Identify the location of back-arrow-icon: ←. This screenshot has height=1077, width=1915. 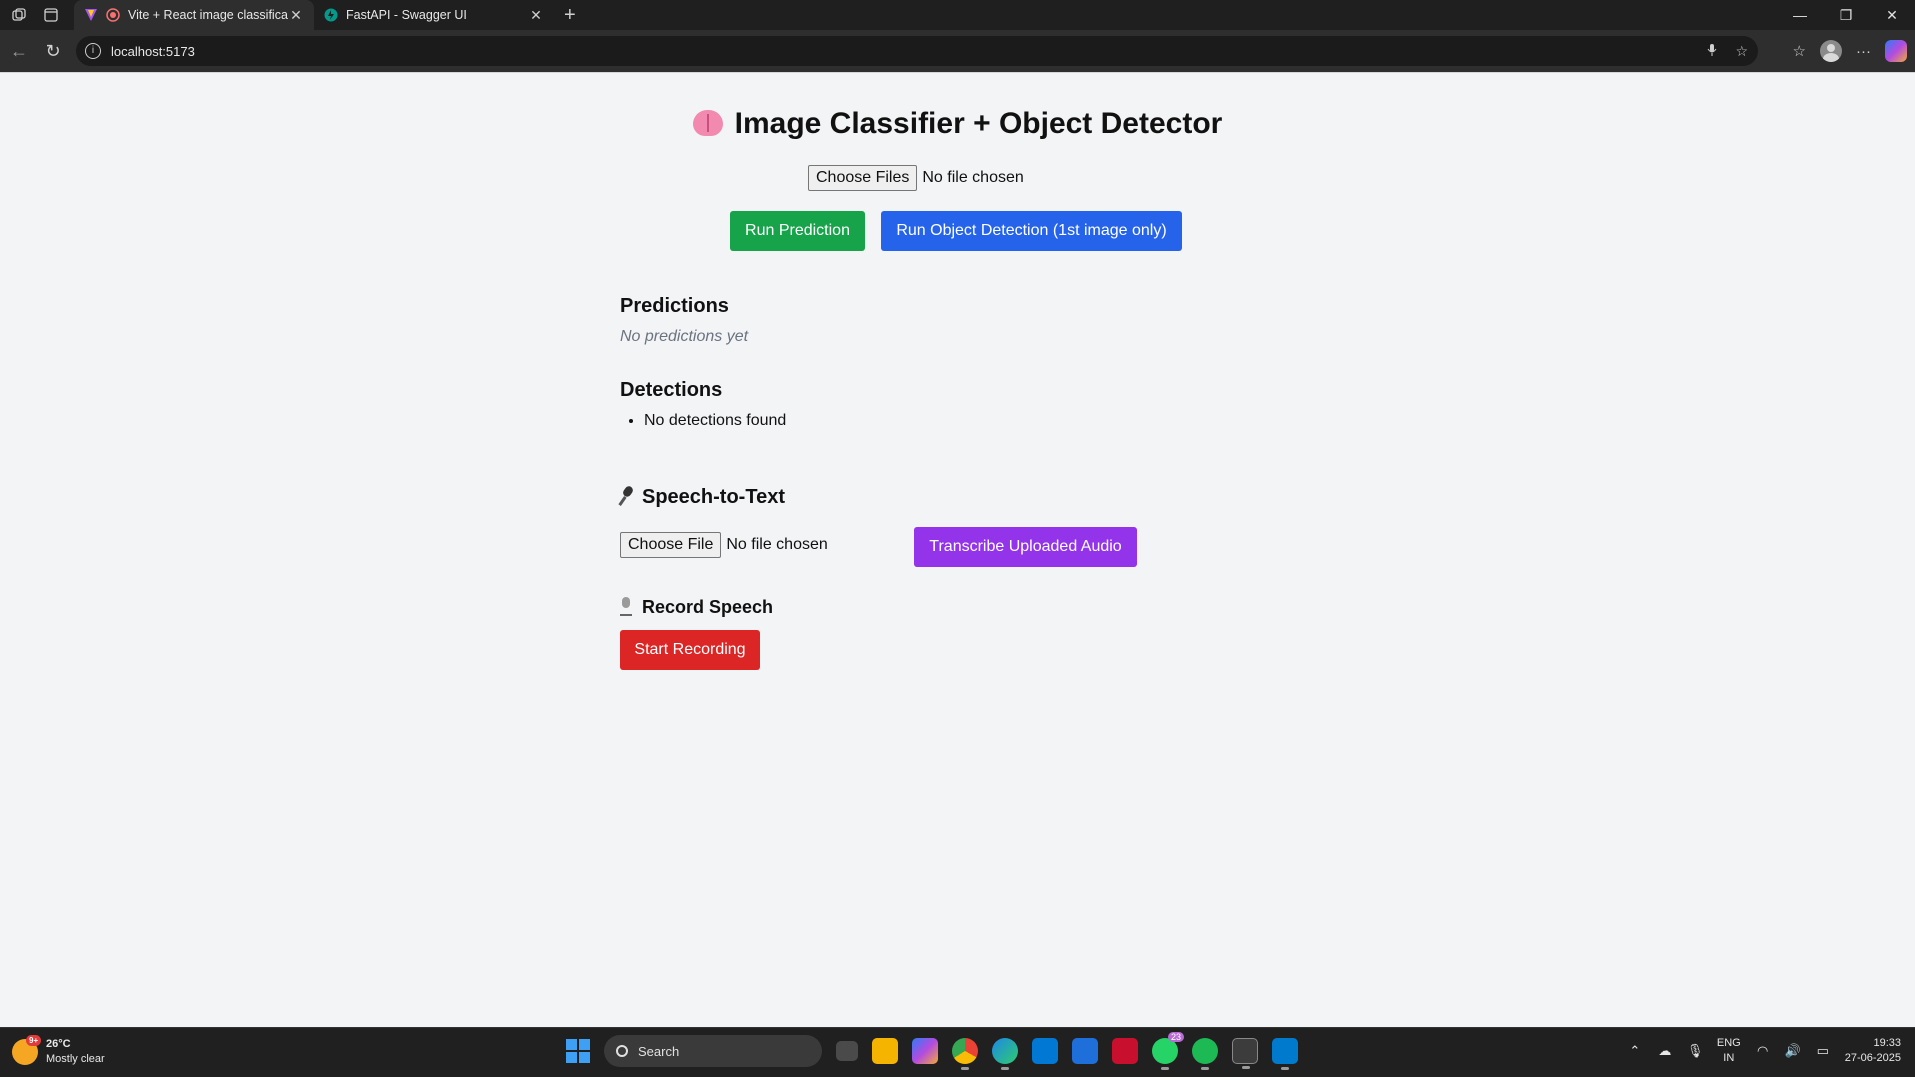
(19, 51).